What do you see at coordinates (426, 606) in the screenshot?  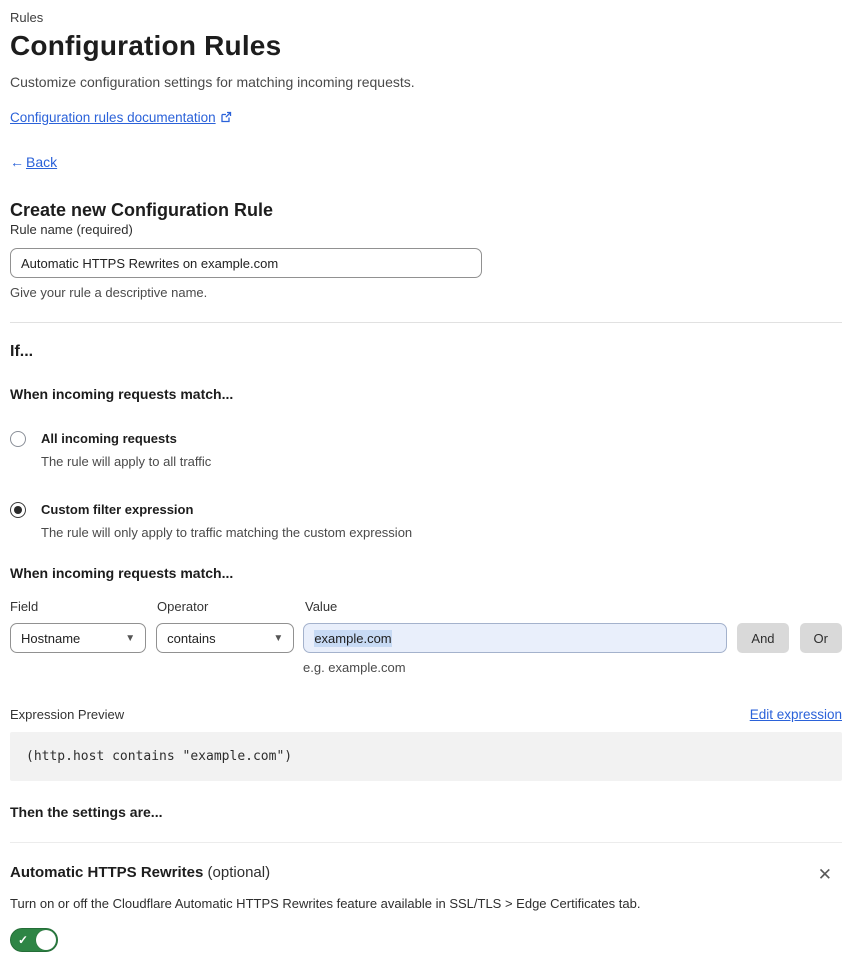 I see `builder-column-labels: Field Operator Value` at bounding box center [426, 606].